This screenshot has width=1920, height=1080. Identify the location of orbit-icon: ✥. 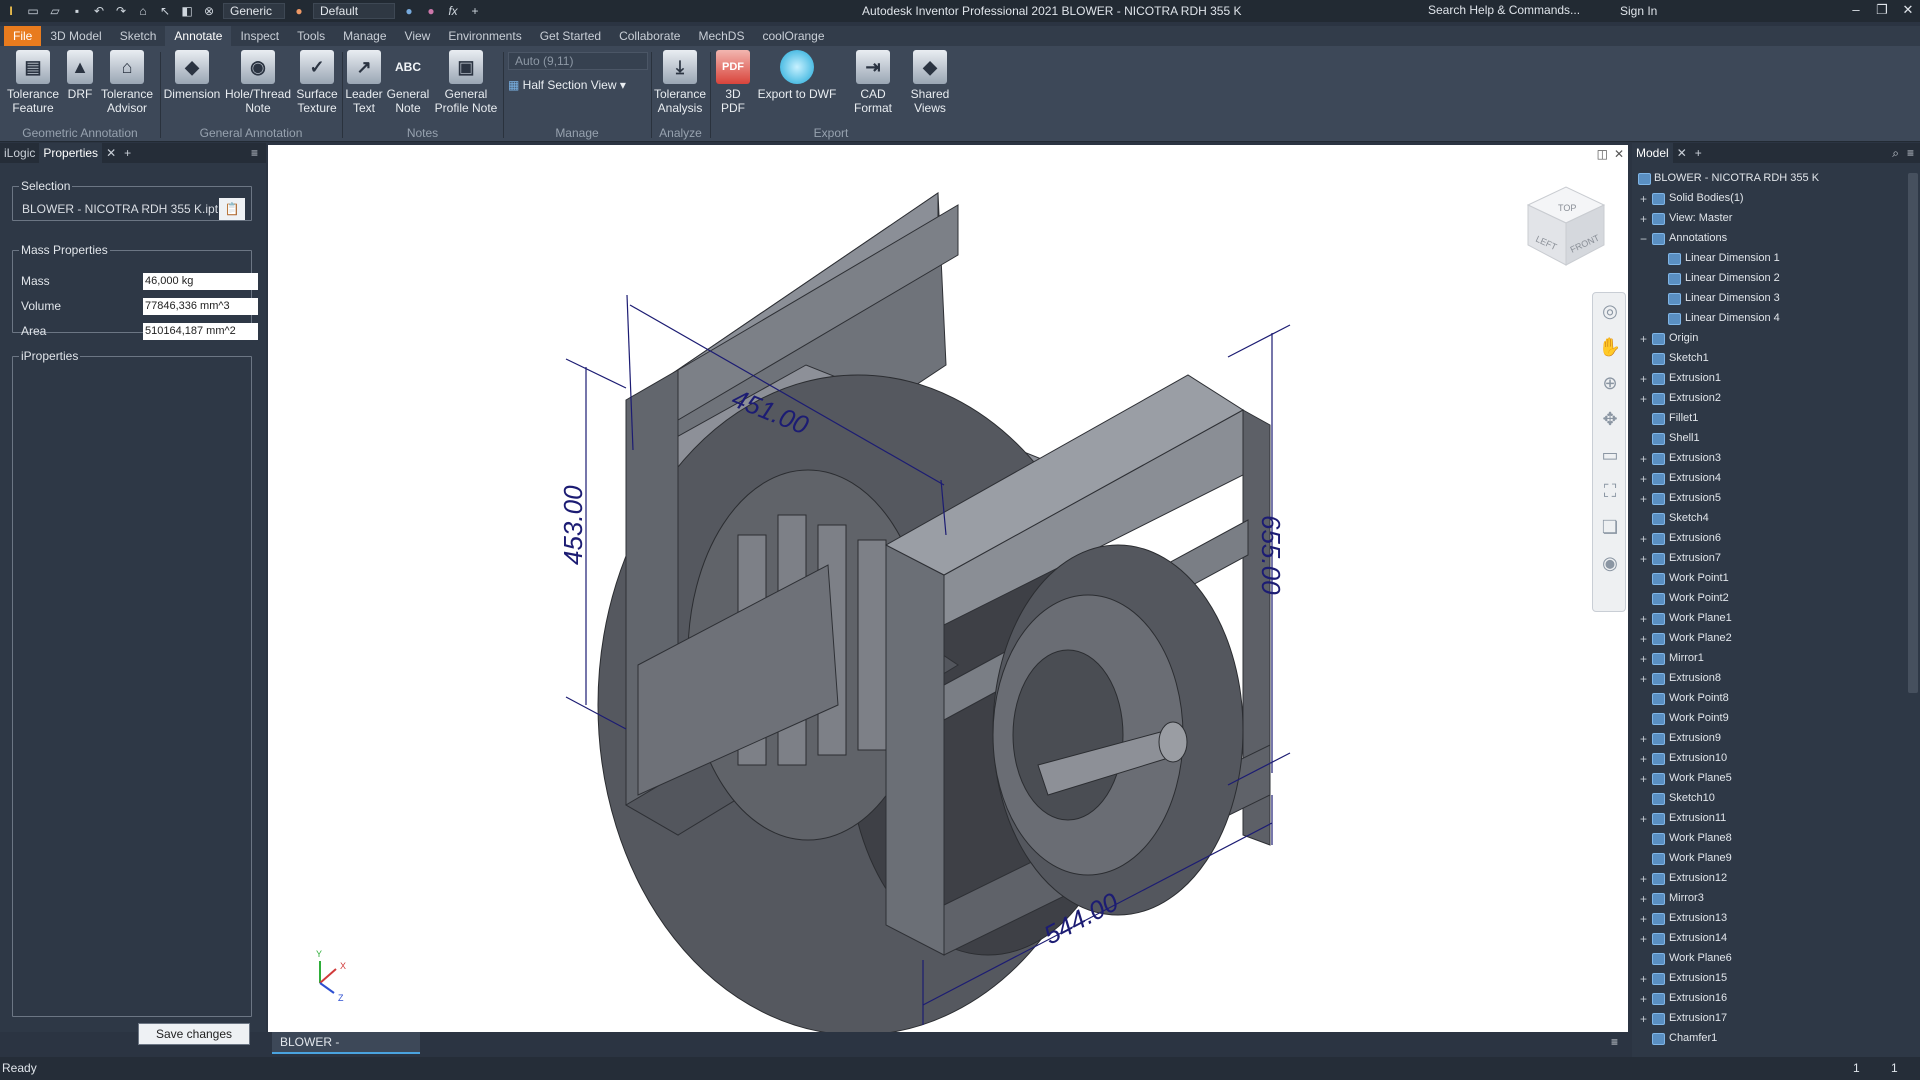
(1610, 419).